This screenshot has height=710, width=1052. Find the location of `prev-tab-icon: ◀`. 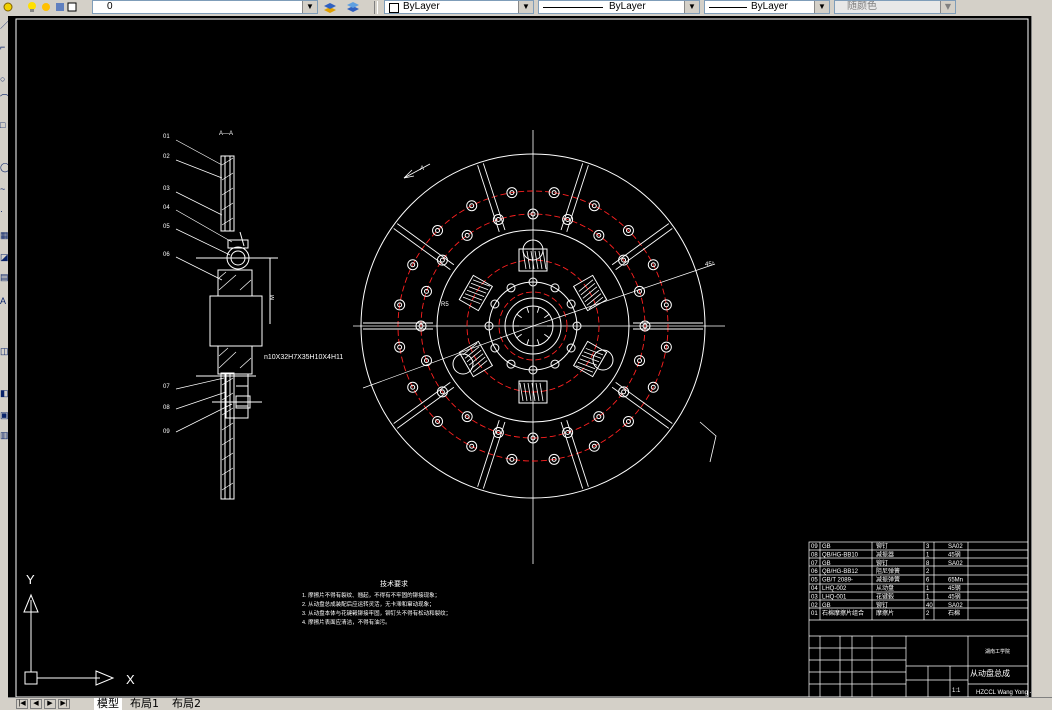

prev-tab-icon: ◀ is located at coordinates (36, 704).